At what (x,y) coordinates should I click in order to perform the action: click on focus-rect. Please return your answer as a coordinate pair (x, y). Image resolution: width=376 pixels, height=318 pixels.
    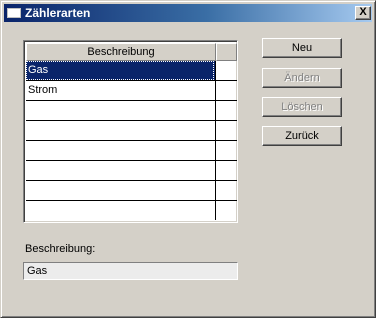
    Looking at the image, I should click on (120, 70).